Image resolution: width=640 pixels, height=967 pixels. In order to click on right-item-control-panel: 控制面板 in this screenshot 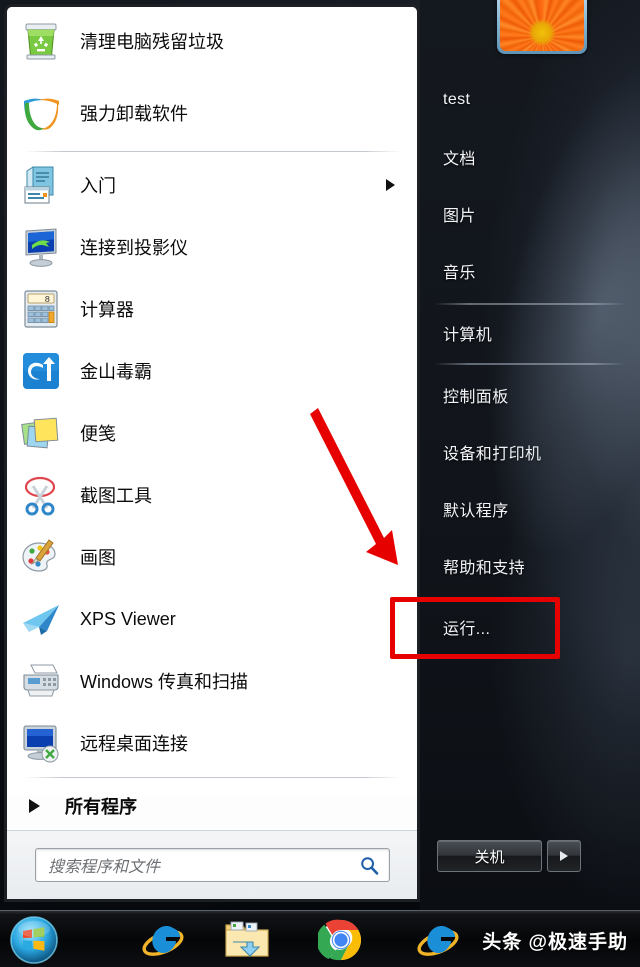, I will do `click(530, 395)`.